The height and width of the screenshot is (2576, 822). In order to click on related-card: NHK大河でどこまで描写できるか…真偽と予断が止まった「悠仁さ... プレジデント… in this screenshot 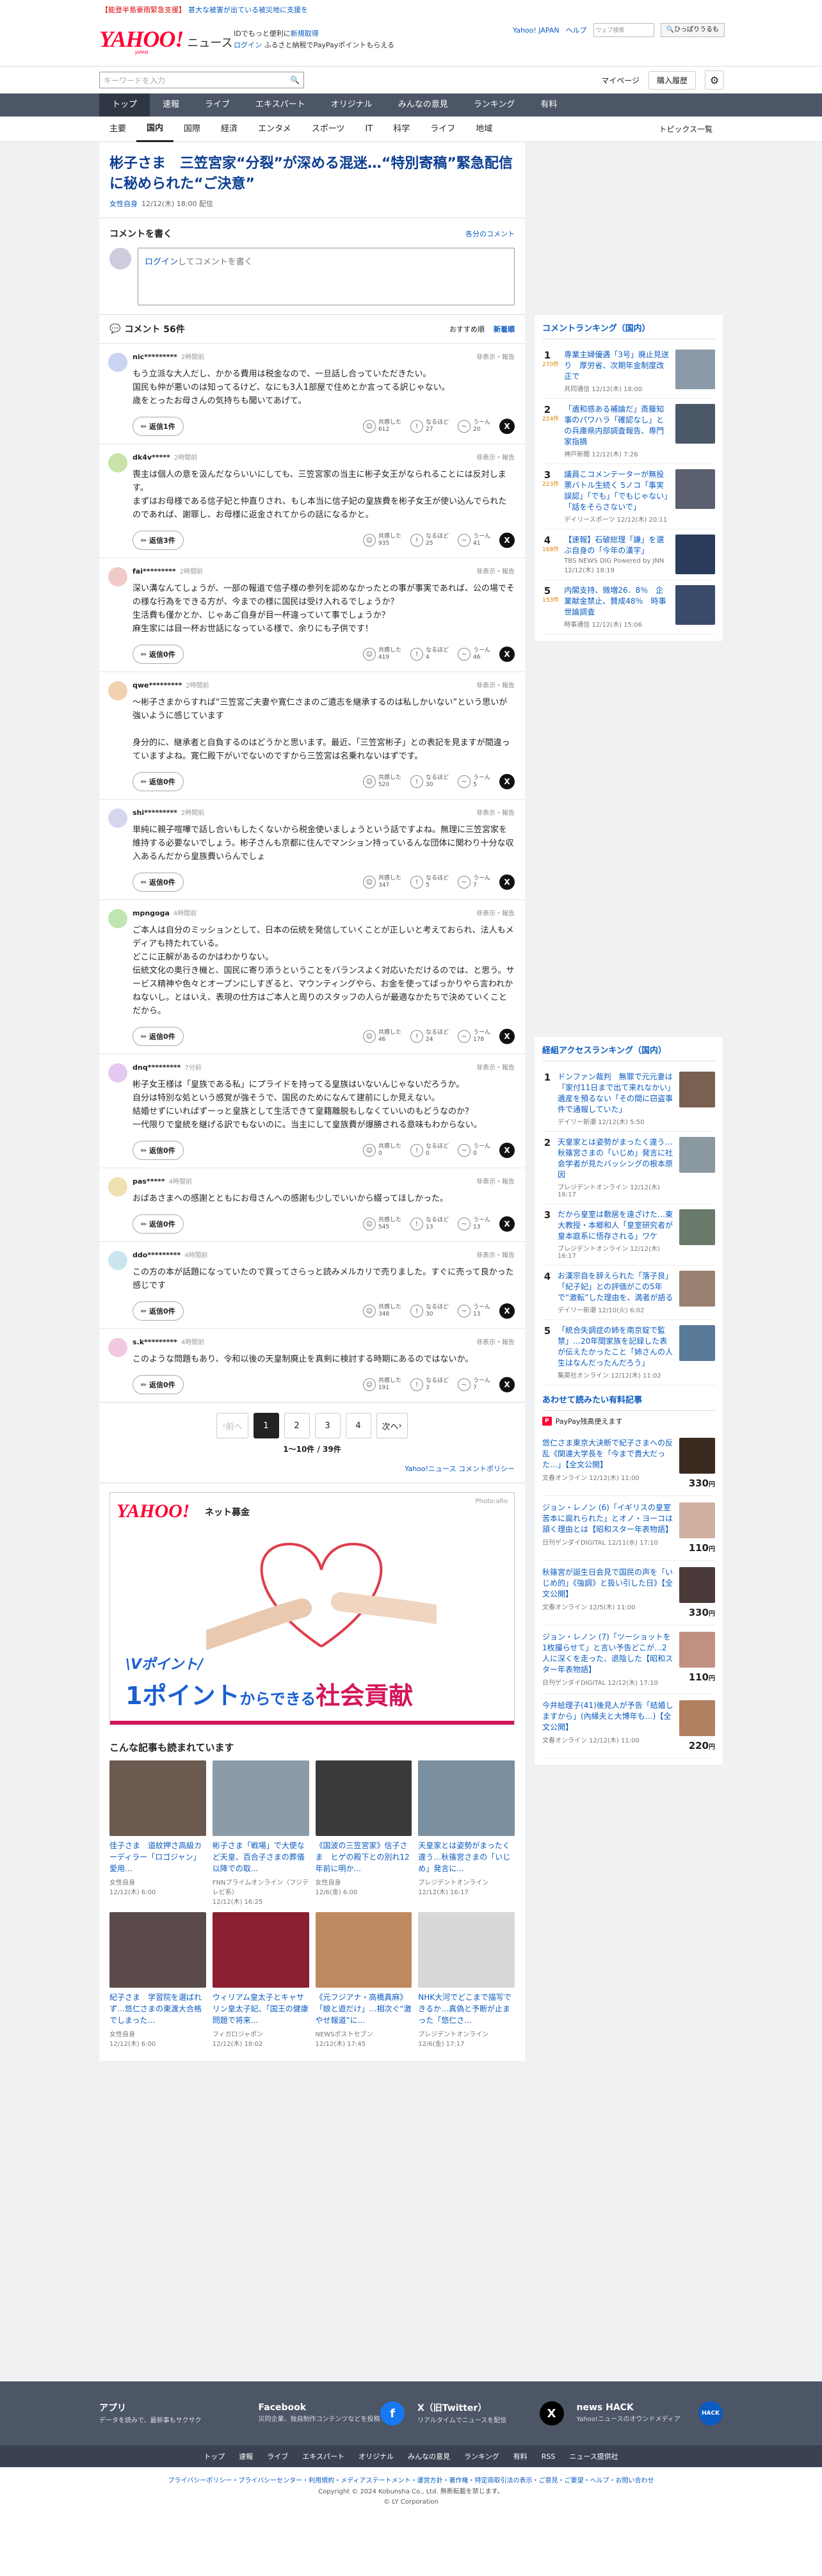, I will do `click(466, 1980)`.